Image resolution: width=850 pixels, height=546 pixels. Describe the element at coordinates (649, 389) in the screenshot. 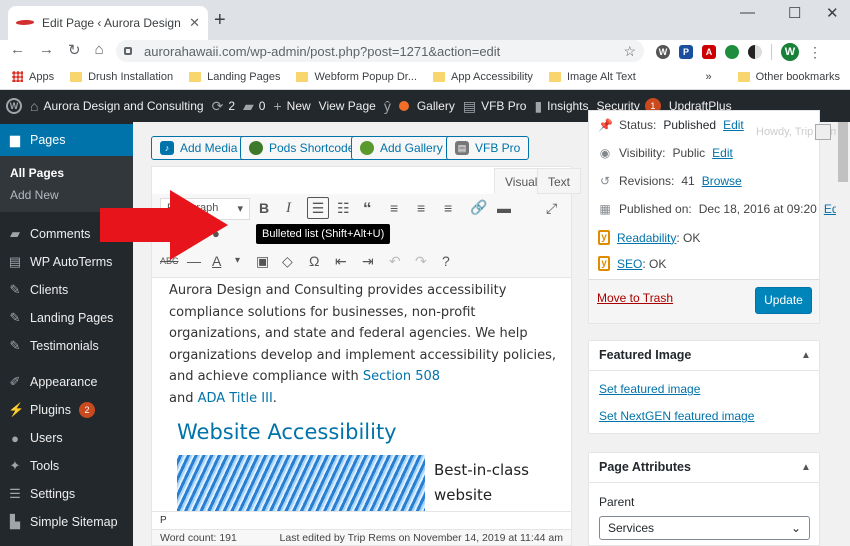

I see `set-featured-image-link: Set featured image` at that location.